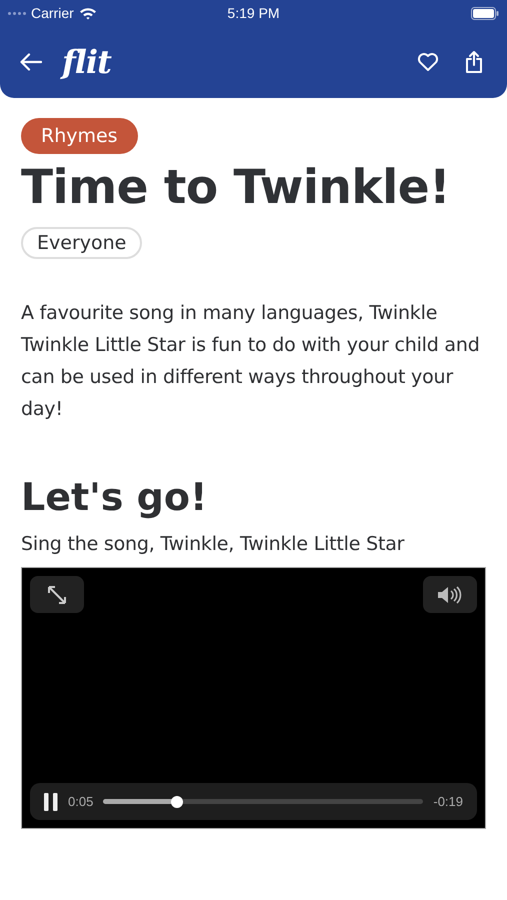 The image size is (507, 900). Describe the element at coordinates (251, 361) in the screenshot. I see `description-text: A favourite song in many languages, Twinkle Twinkle Little Star is fun to do with your child and can be used in different ways throughout your day!` at that location.